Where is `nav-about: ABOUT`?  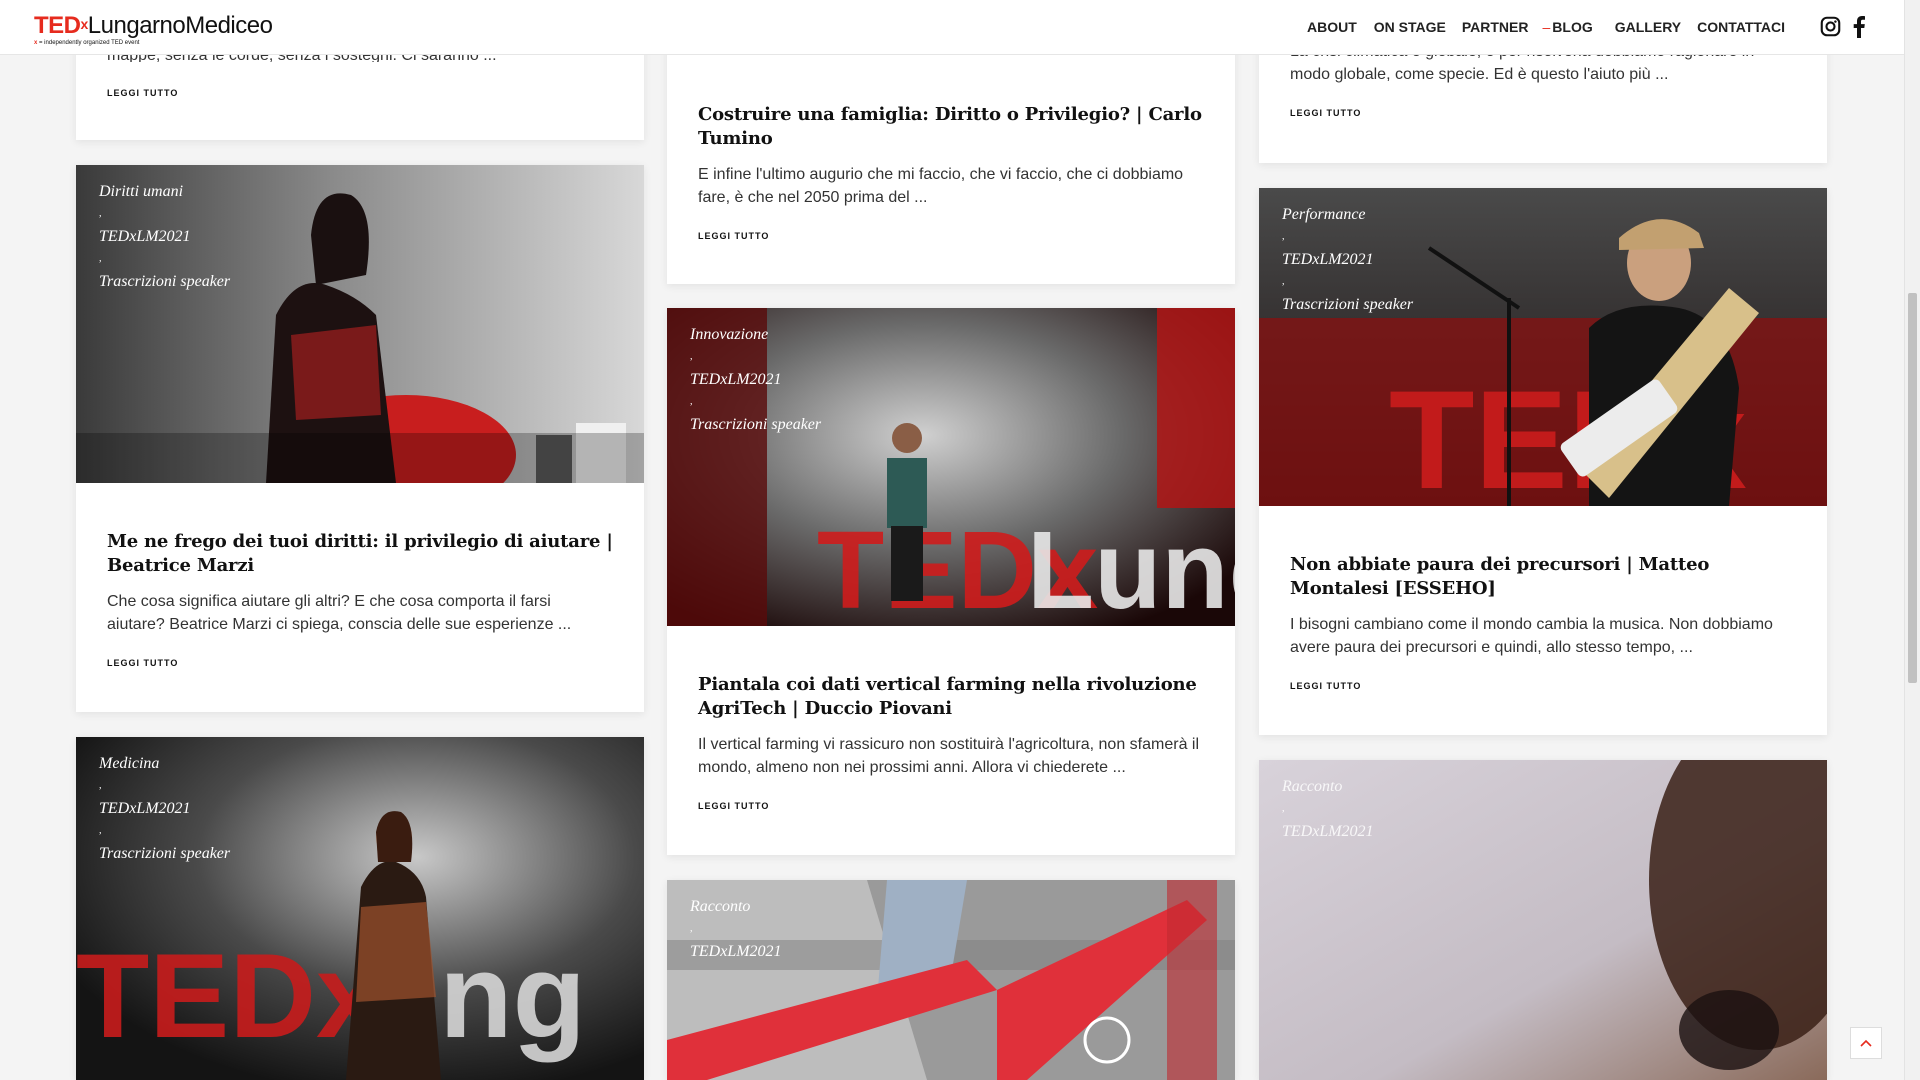 nav-about: ABOUT is located at coordinates (1332, 27).